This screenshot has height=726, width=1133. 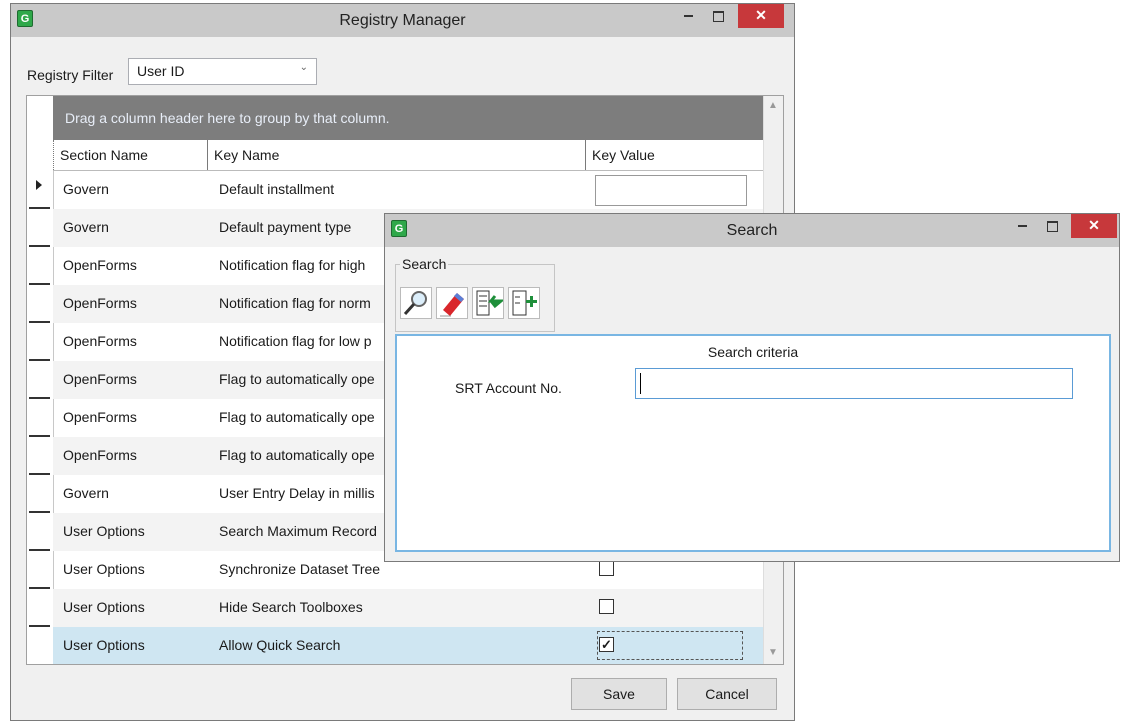 What do you see at coordinates (298, 531) in the screenshot?
I see `cell-key-name: Search Maximum Record` at bounding box center [298, 531].